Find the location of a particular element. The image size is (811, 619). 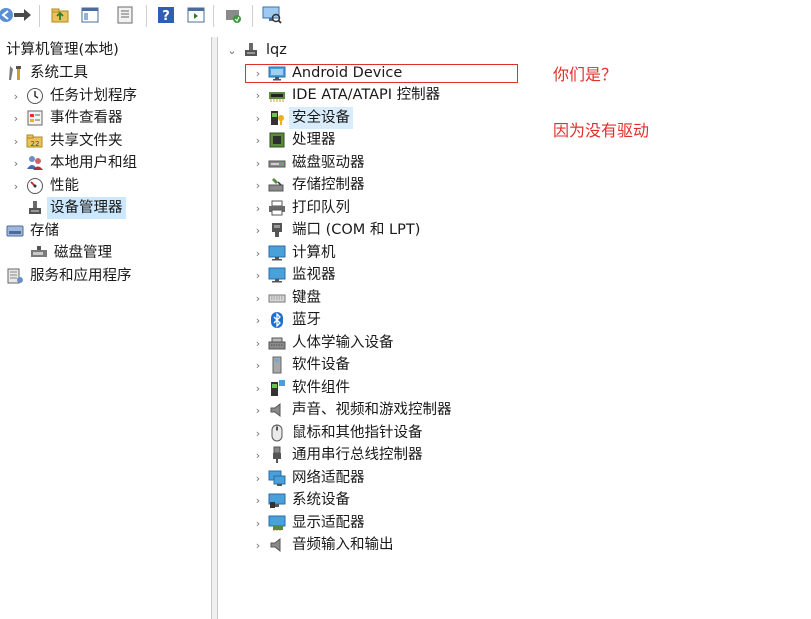

show-action-pane-icon is located at coordinates (196, 15).